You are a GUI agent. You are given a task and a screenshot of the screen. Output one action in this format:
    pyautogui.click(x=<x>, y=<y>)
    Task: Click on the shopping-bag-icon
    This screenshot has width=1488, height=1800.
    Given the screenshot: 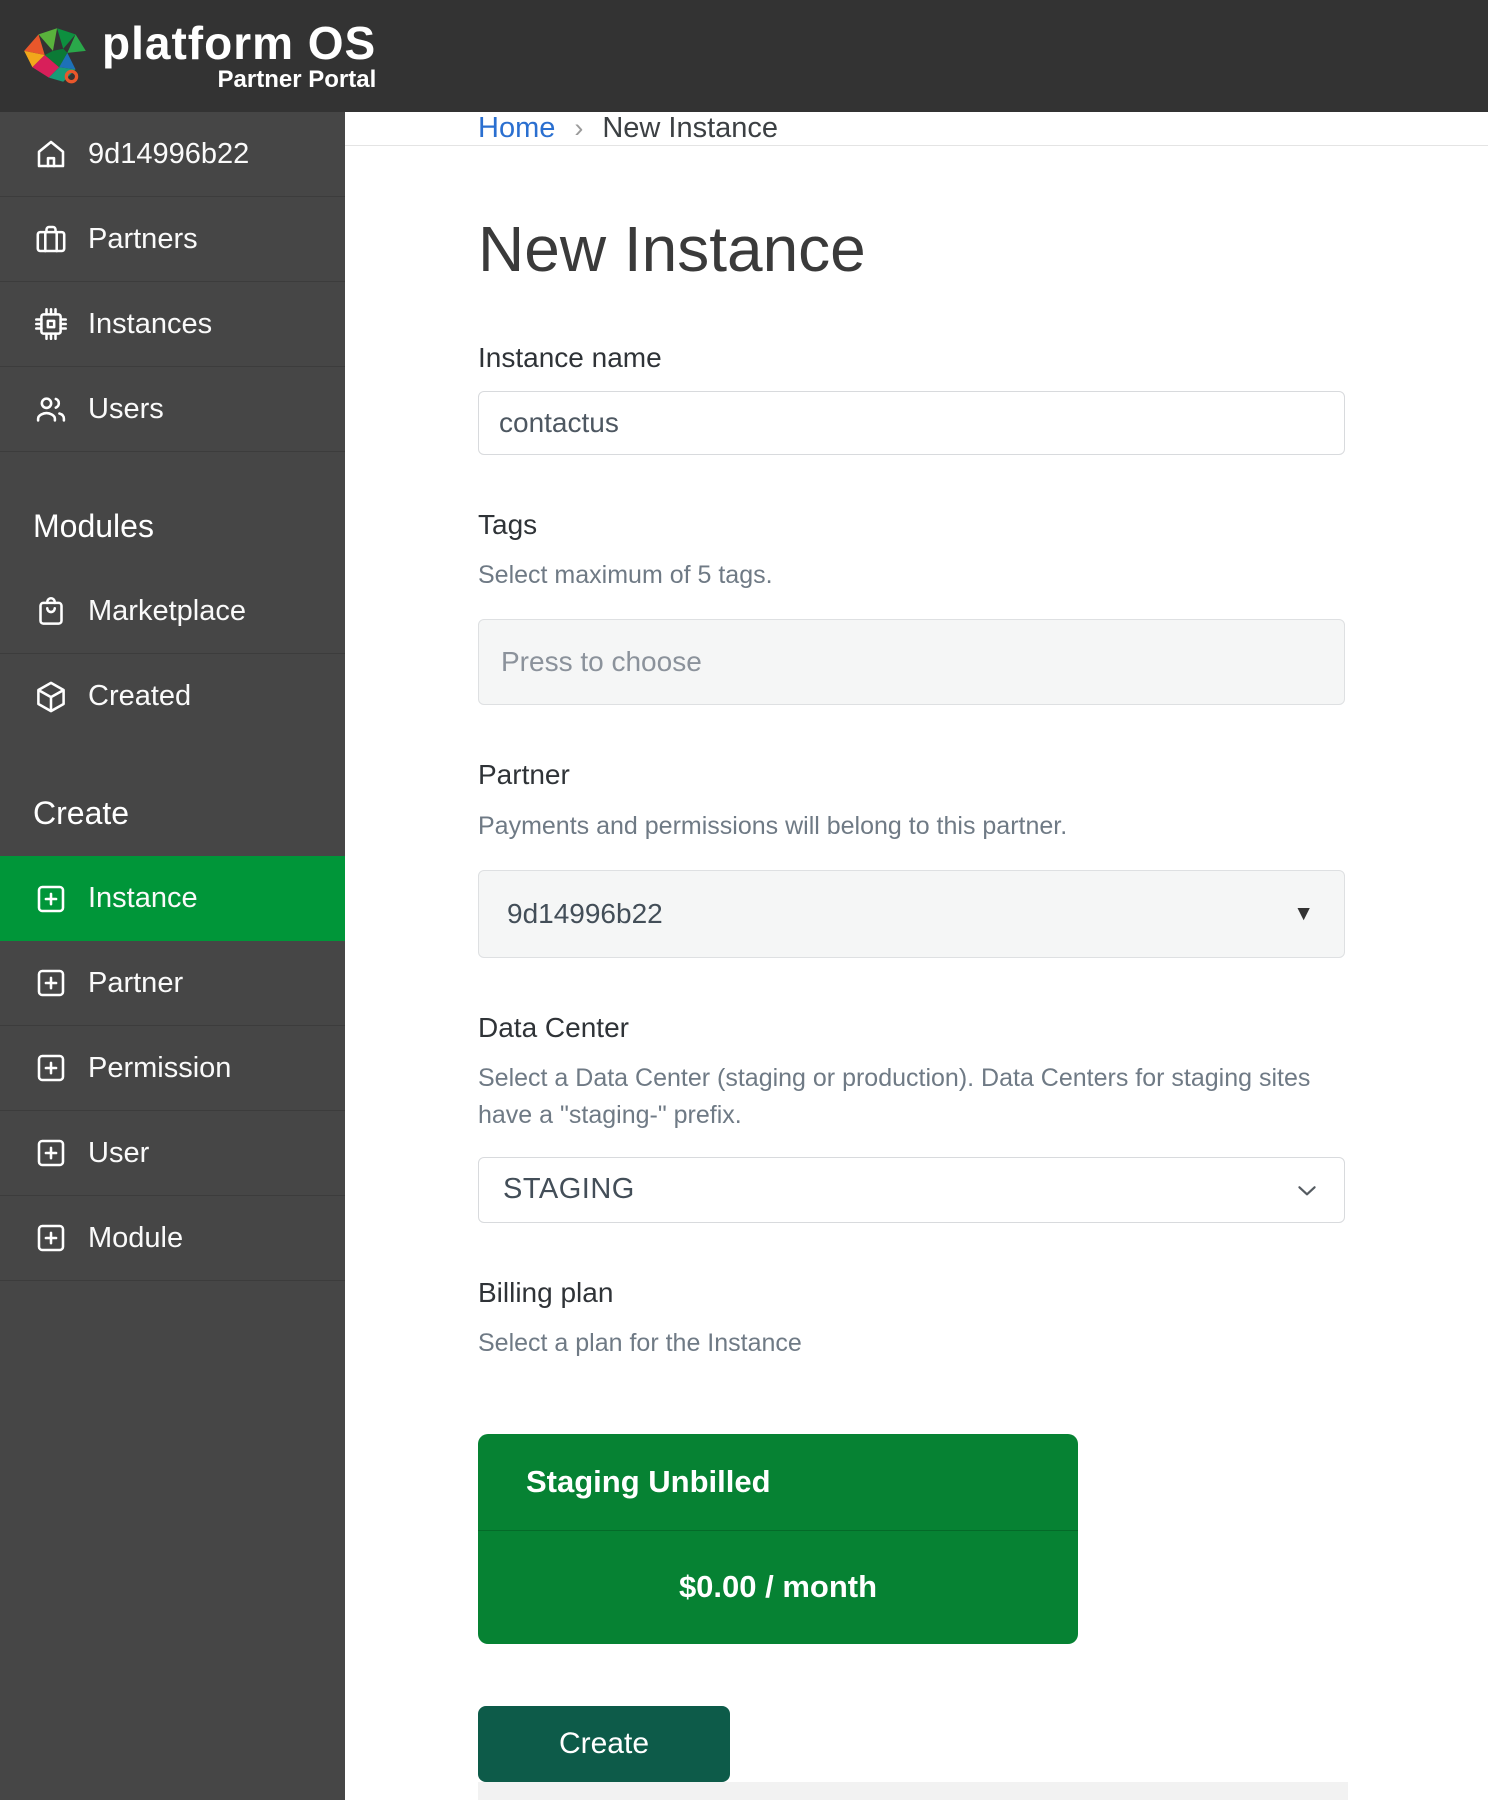 What is the action you would take?
    pyautogui.click(x=51, y=611)
    